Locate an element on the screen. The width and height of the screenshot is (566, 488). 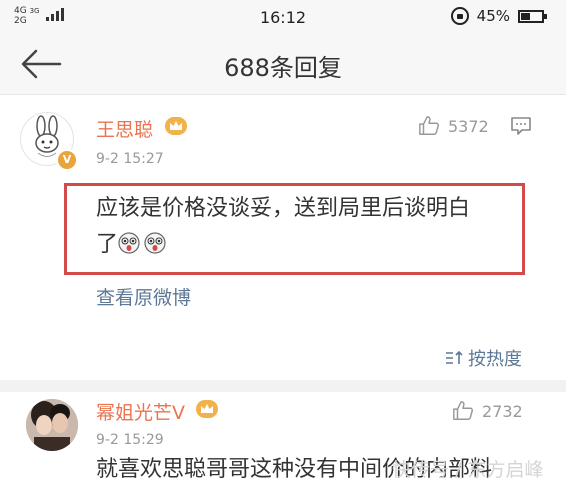
crown-icon is located at coordinates (176, 126).